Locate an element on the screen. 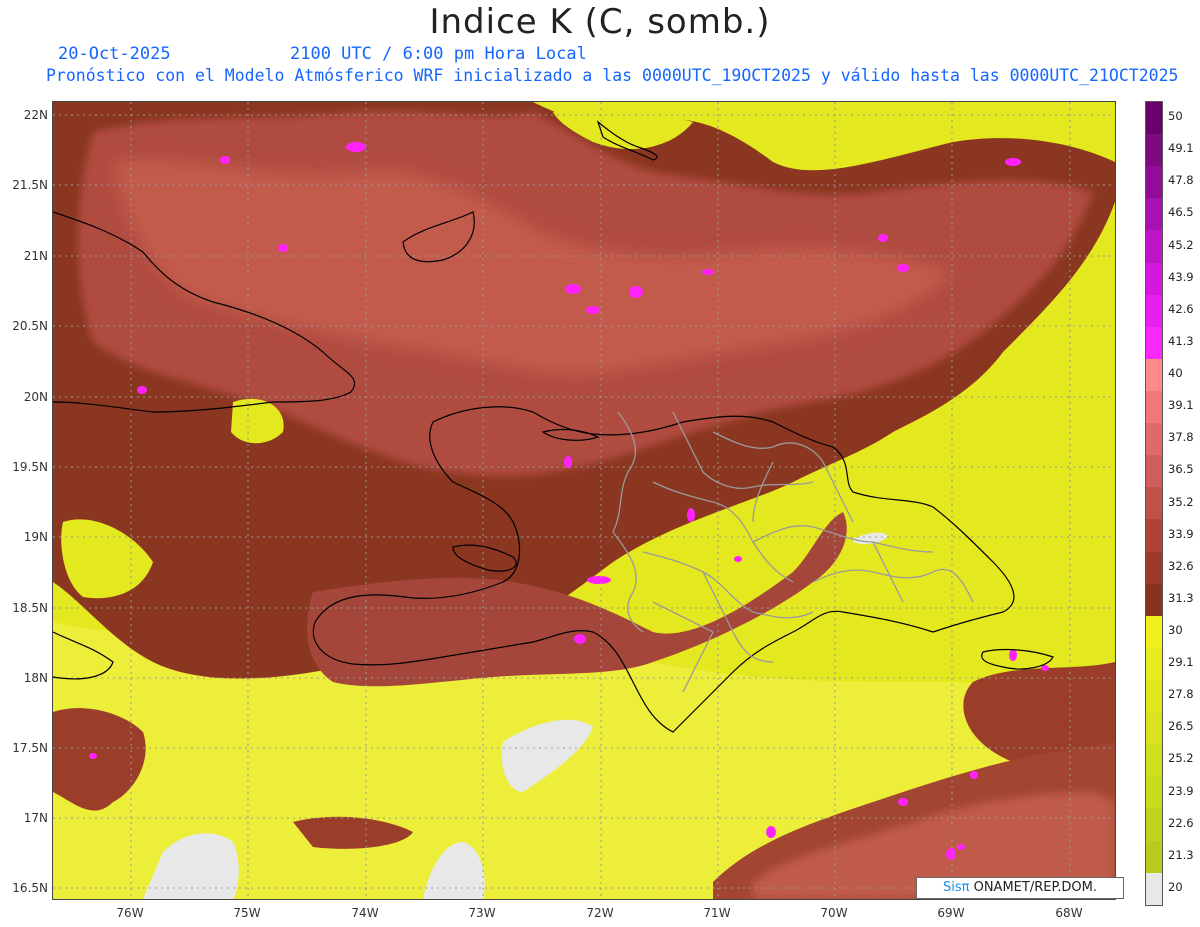  colorbar-tick-label: 31.3 is located at coordinates (1181, 597).